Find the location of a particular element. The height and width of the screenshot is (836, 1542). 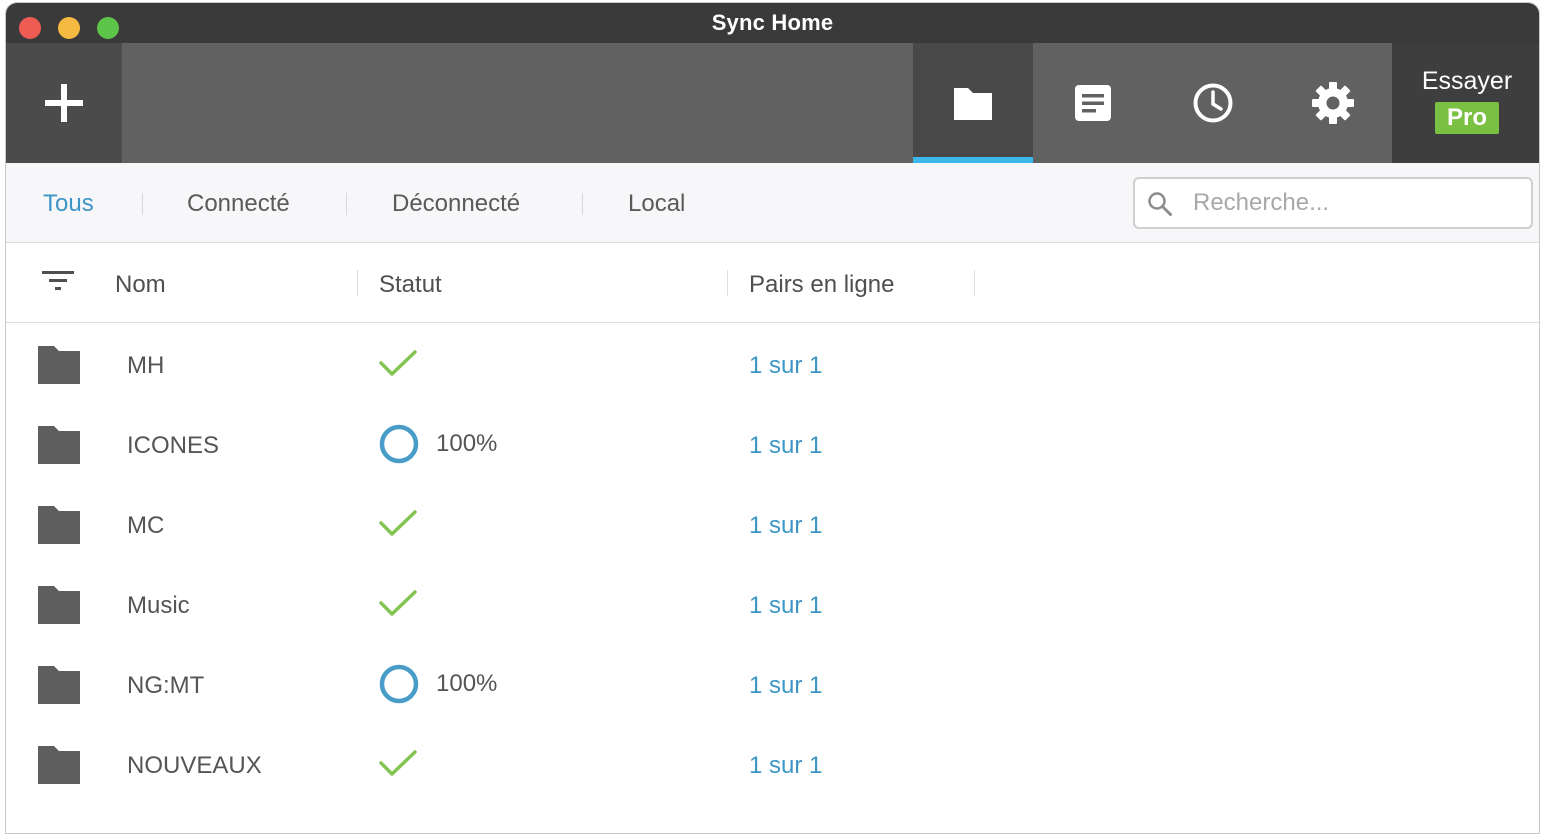

window-title: Sync Home is located at coordinates (772, 22).